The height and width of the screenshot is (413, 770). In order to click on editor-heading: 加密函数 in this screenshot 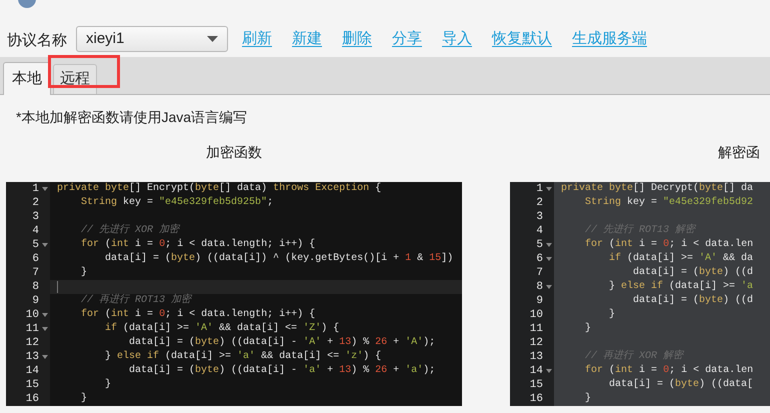, I will do `click(234, 152)`.